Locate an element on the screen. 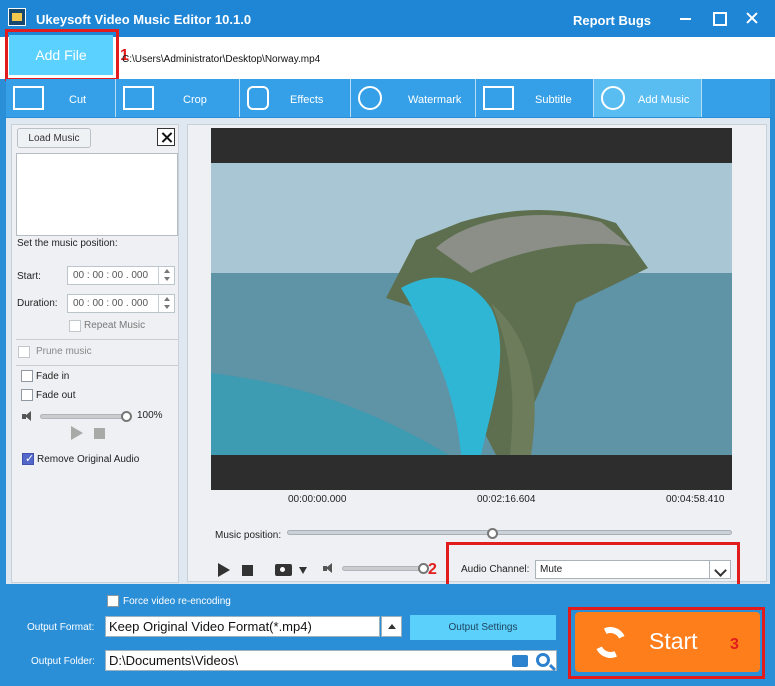  music-volume-knob is located at coordinates (126, 416).